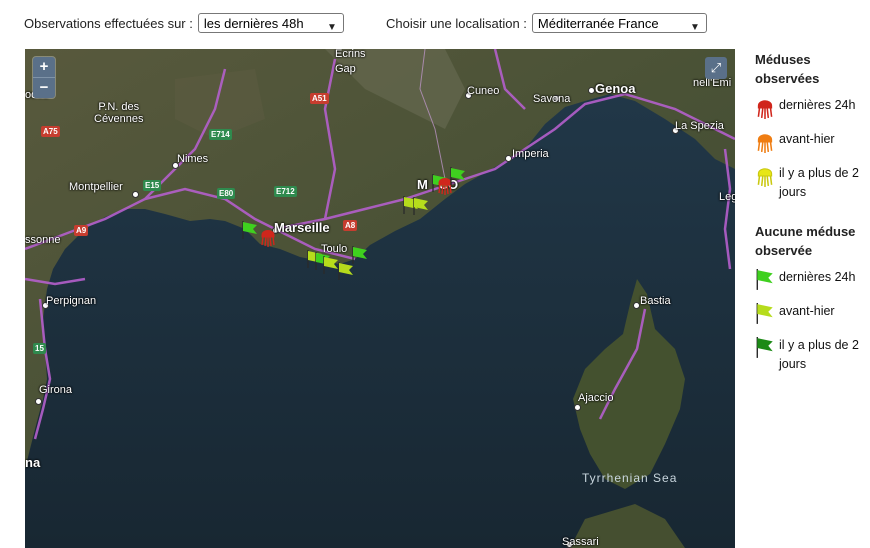  I want to click on zoom-out-button: −, so click(44, 87).